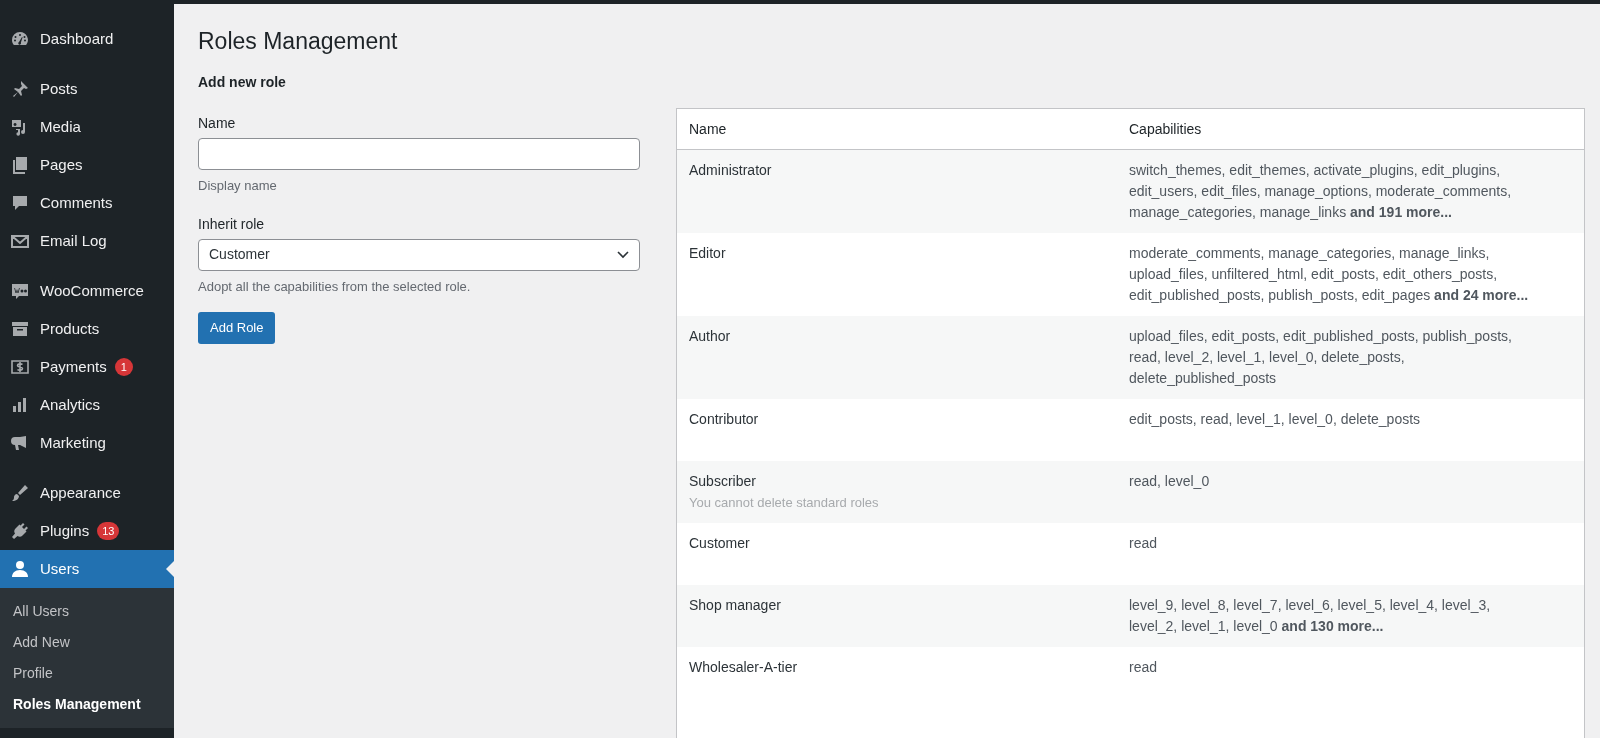 The width and height of the screenshot is (1600, 738). What do you see at coordinates (20, 165) in the screenshot?
I see `pages-icon` at bounding box center [20, 165].